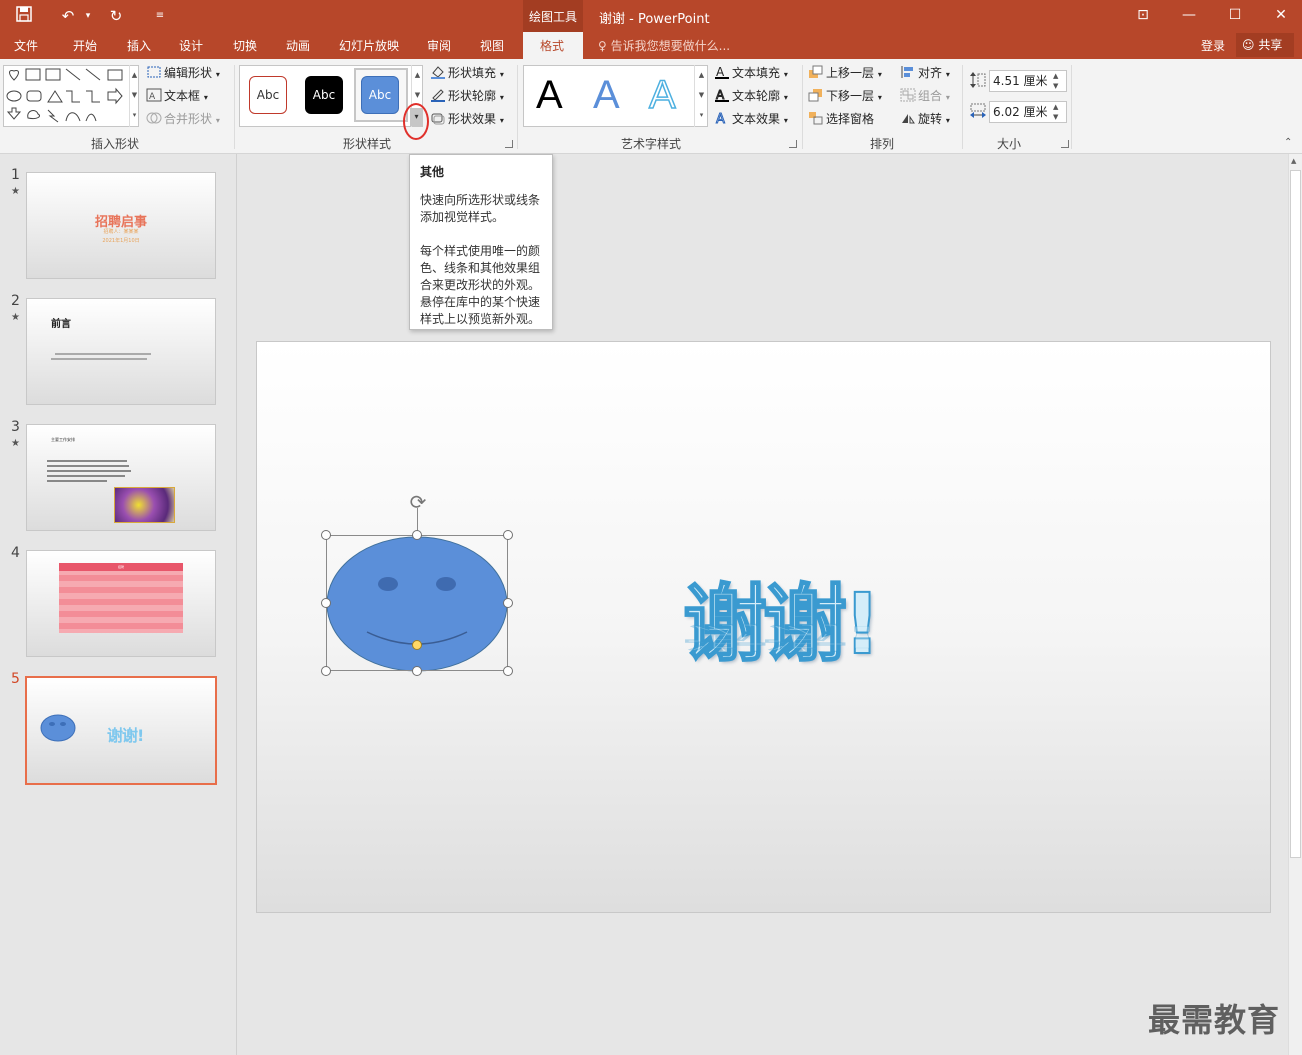 Image resolution: width=1302 pixels, height=1055 pixels. What do you see at coordinates (850, 73) in the screenshot?
I see `bring-forward-label: 上移一层` at bounding box center [850, 73].